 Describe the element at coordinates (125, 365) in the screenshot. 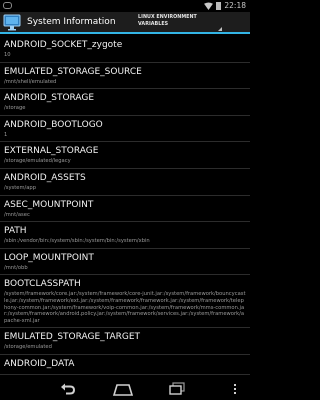

I see `list-item: ANDROID_DATA` at that location.